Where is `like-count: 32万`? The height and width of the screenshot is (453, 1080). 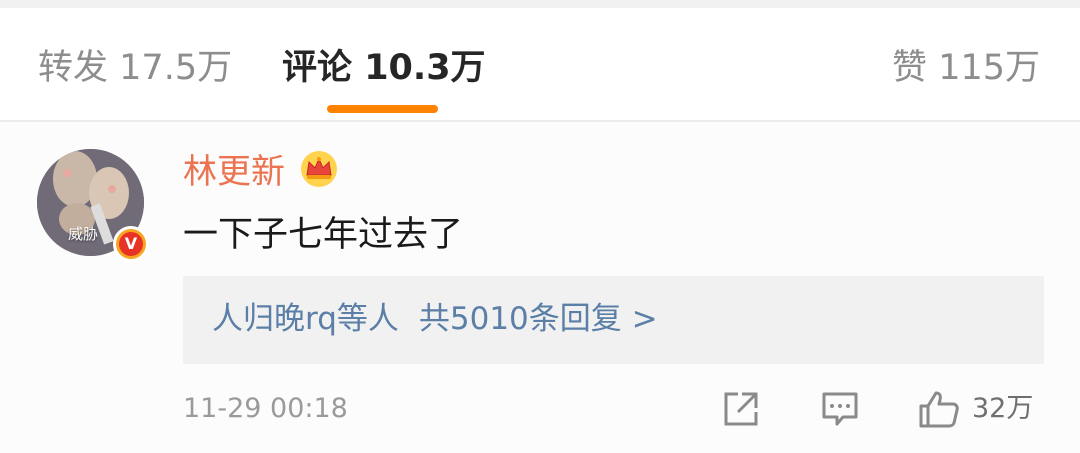 like-count: 32万 is located at coordinates (1003, 408).